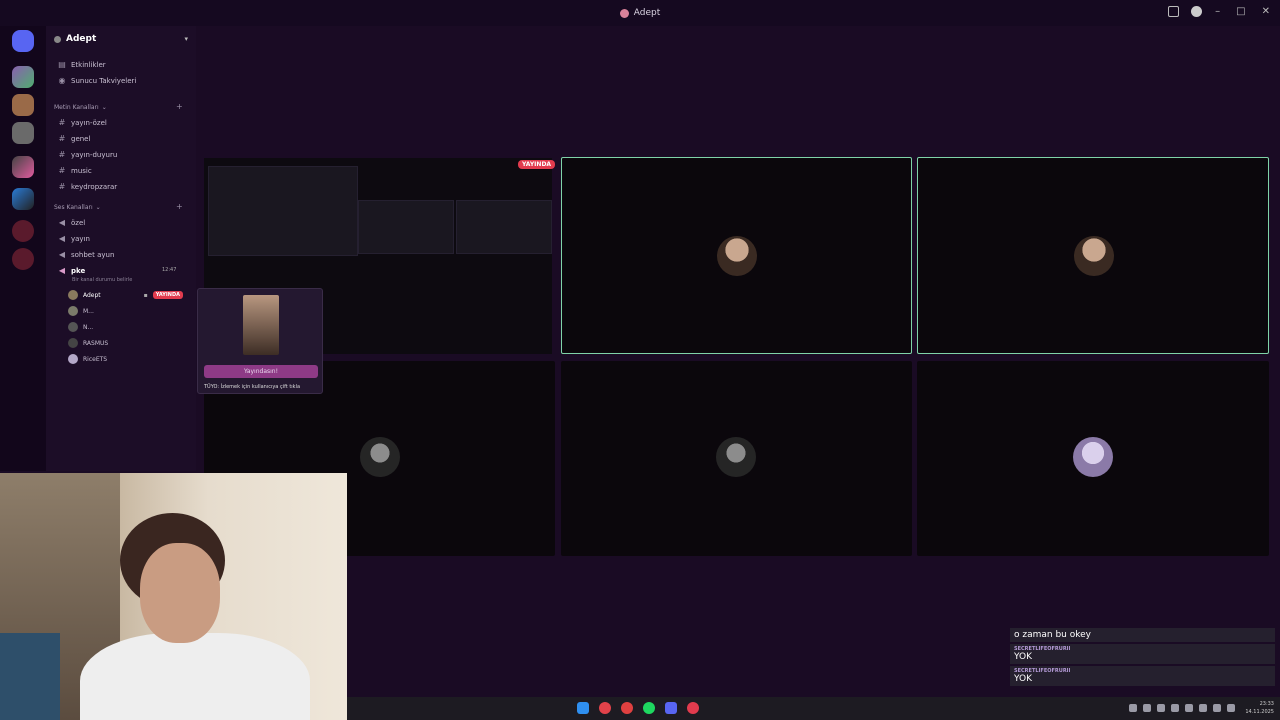 The width and height of the screenshot is (1280, 720). Describe the element at coordinates (1023, 679) in the screenshot. I see `chat-text: YOK` at that location.